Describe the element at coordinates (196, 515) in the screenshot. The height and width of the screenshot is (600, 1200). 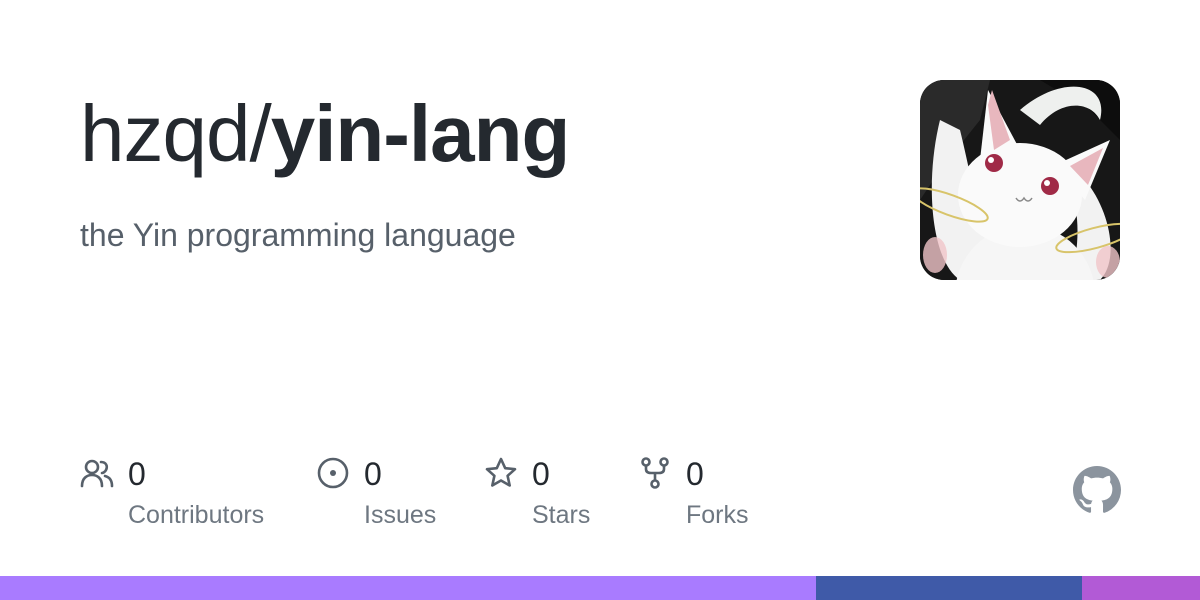
I see `stat-label: Contributors` at that location.